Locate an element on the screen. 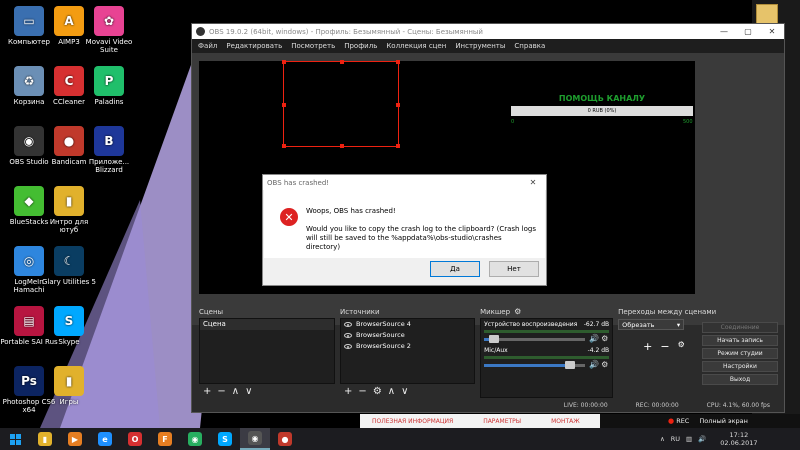 The image size is (800, 450). yes-button: Да is located at coordinates (455, 269).